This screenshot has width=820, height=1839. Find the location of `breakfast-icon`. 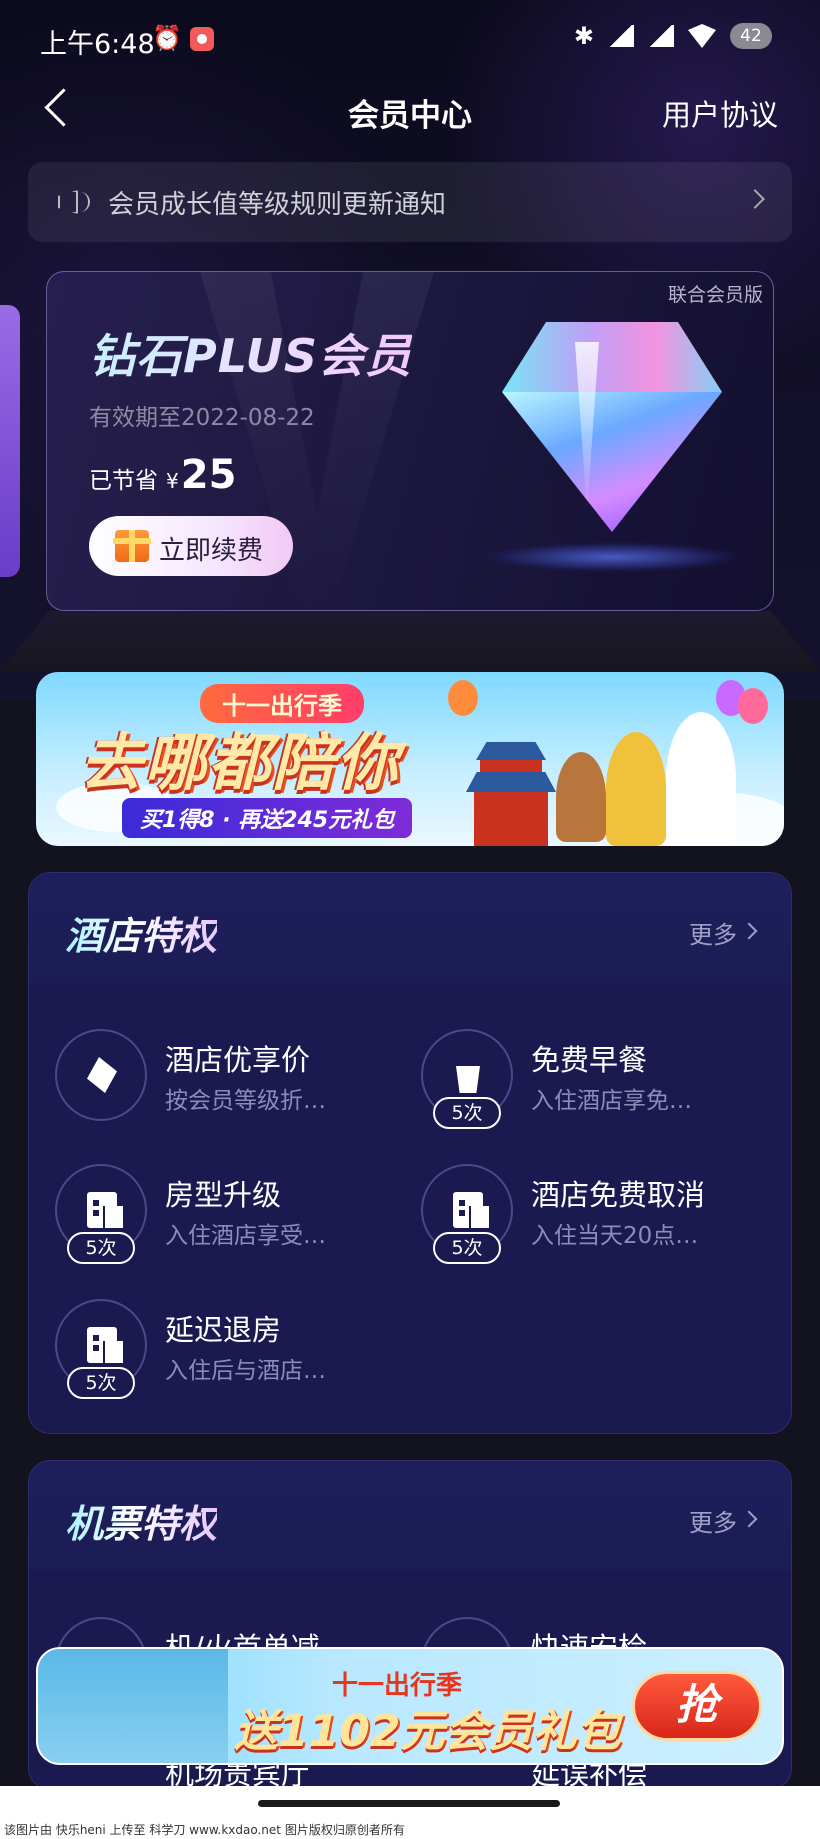

breakfast-icon is located at coordinates (468, 1079).